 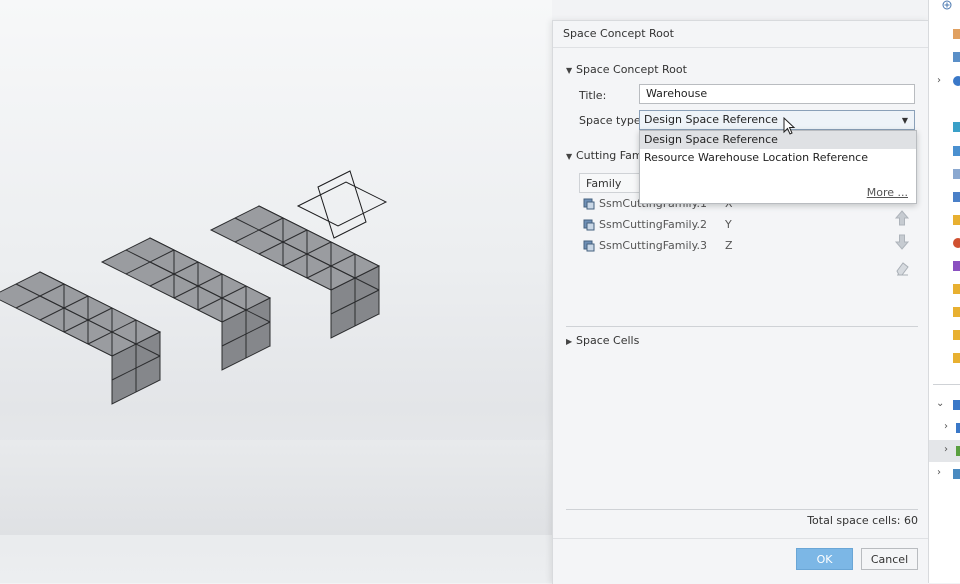 I want to click on component-icon, so click(x=956, y=266).